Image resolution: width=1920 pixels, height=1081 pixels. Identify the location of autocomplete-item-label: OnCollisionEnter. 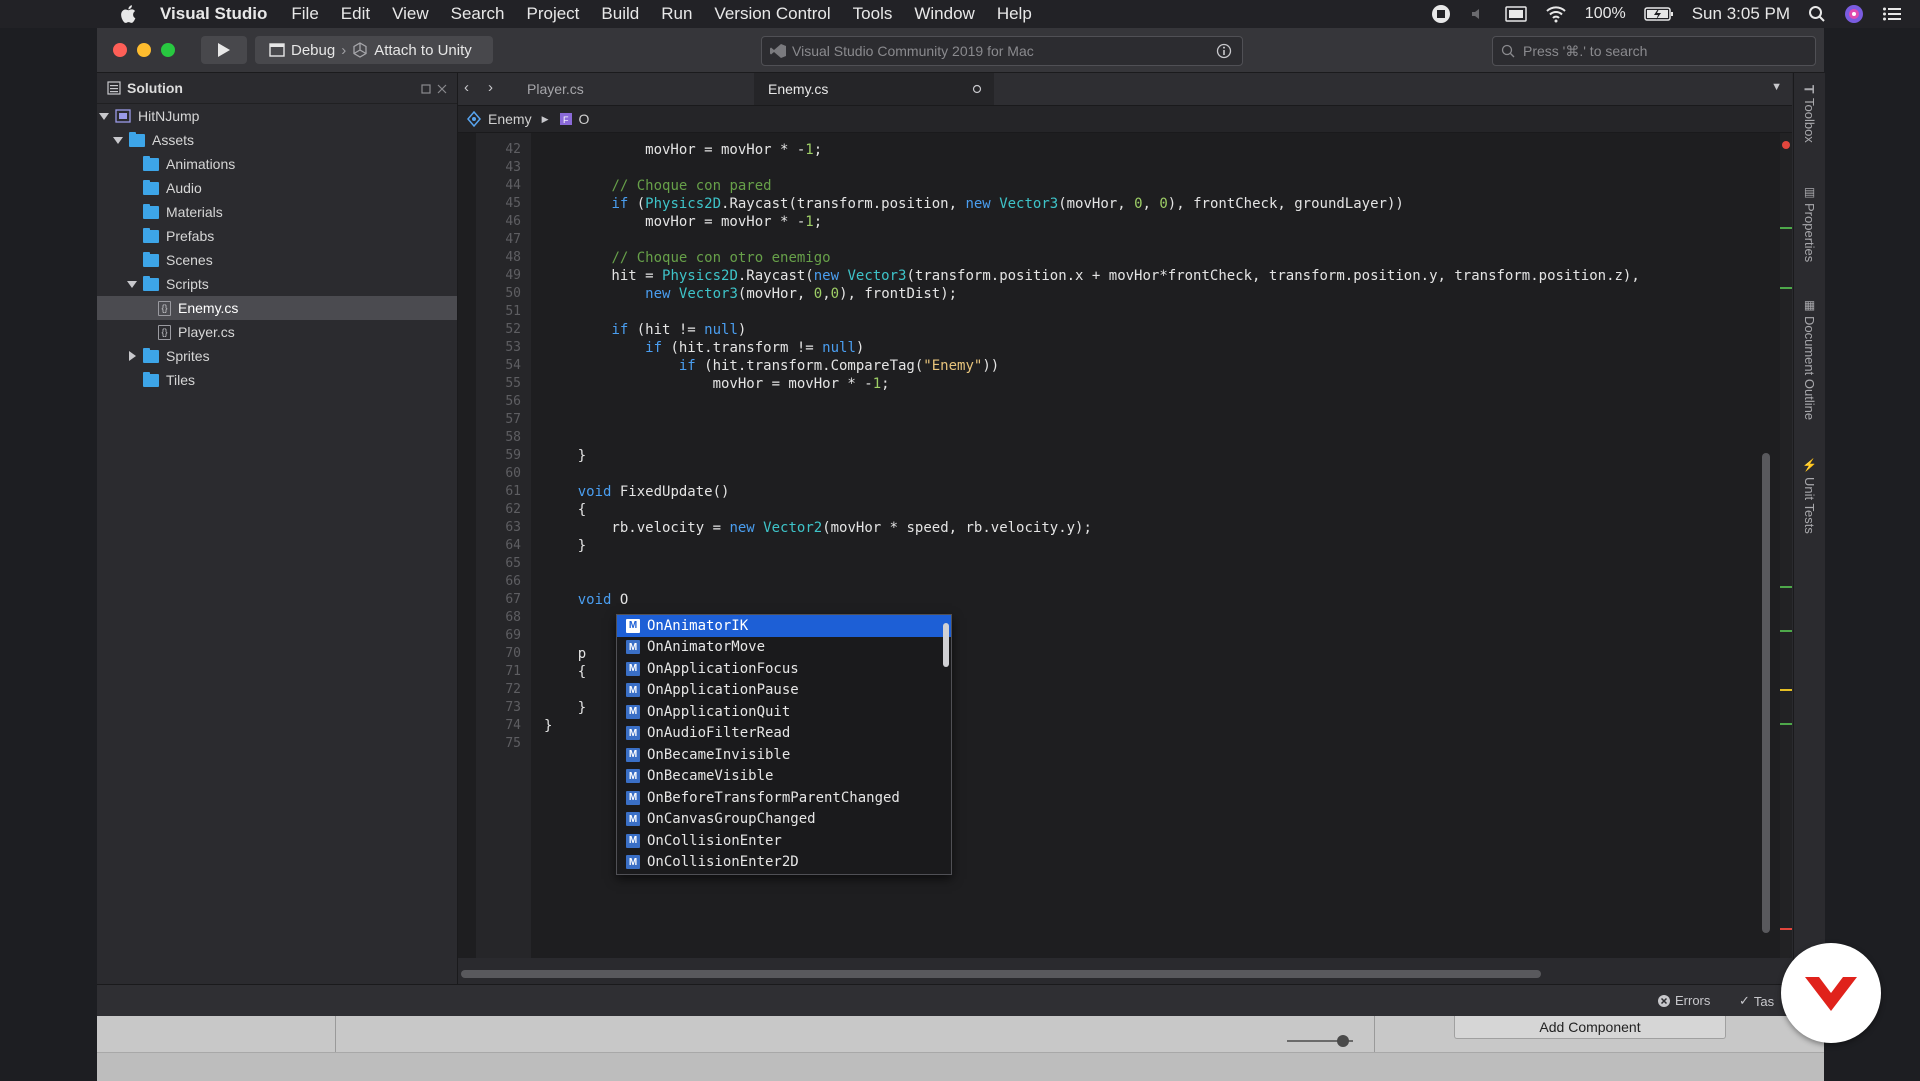
(714, 840).